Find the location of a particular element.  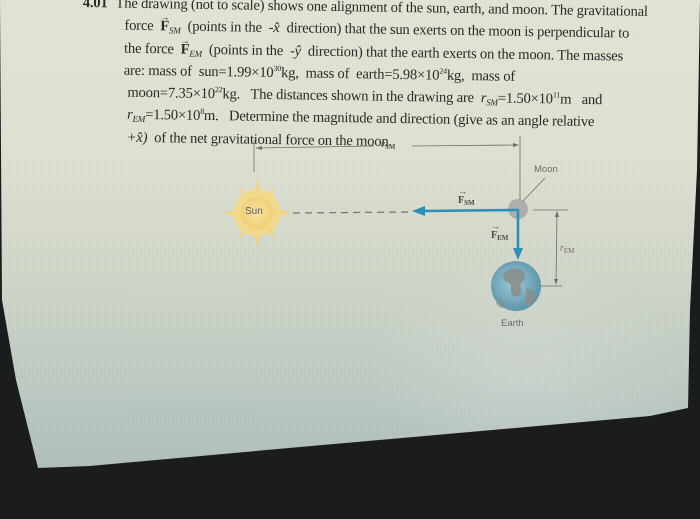

r-sm-arrowhead-right is located at coordinates (516, 145).